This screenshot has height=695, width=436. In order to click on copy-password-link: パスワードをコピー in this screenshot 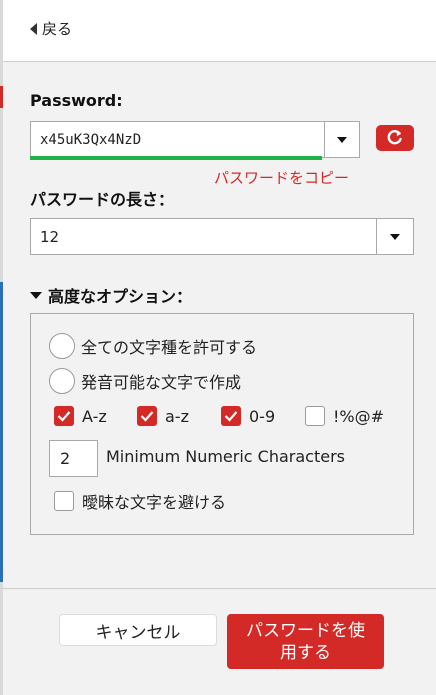, I will do `click(281, 177)`.